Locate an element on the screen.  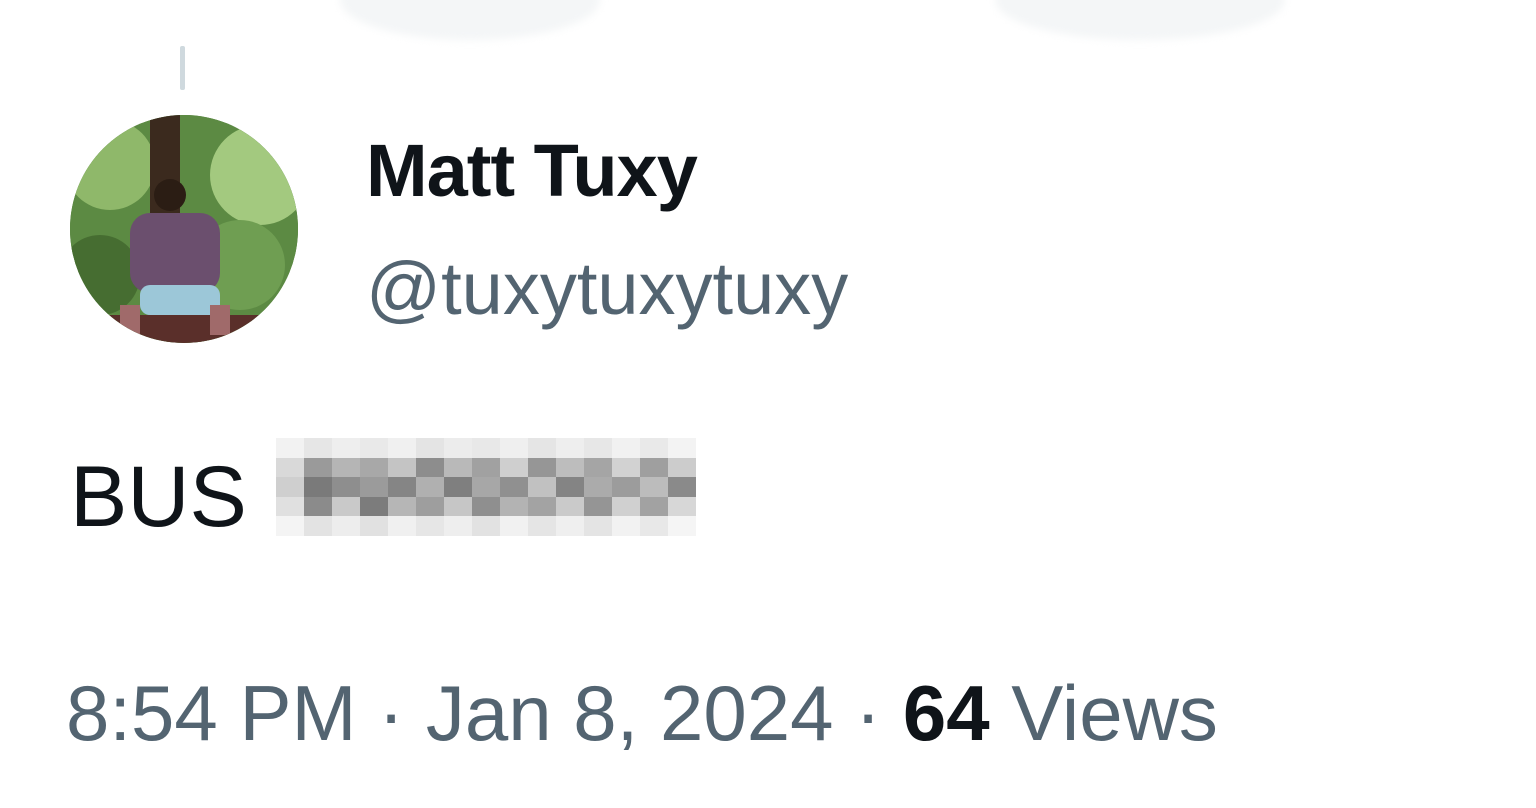
tweet-text: BUS is located at coordinates (158, 497).